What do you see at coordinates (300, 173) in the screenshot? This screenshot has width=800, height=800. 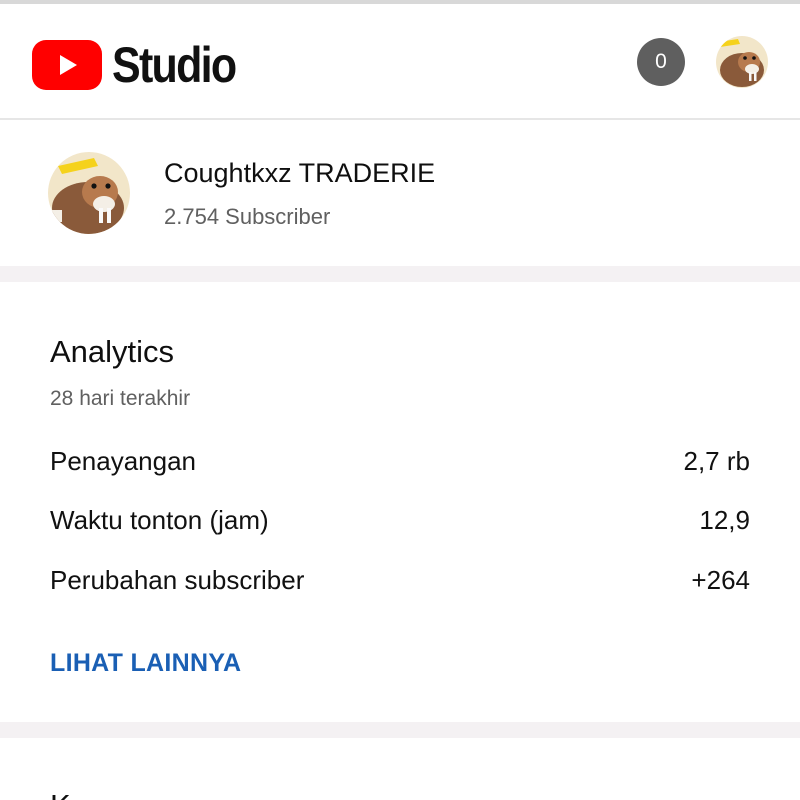 I see `channel-name: Coughtkxz TRADERIE` at bounding box center [300, 173].